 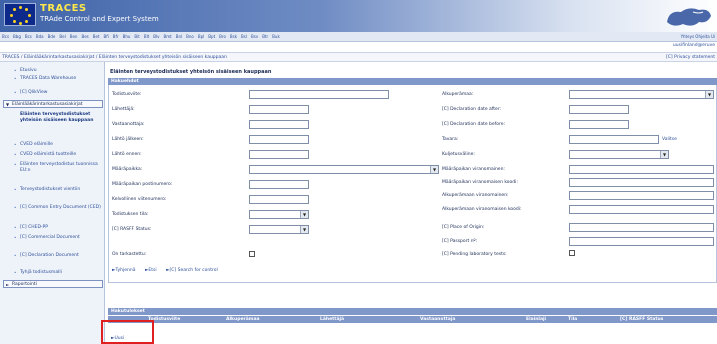 What do you see at coordinates (58, 190) in the screenshot?
I see `sidebar-item-export-certificates: • Terveystodistukset vientiin` at bounding box center [58, 190].